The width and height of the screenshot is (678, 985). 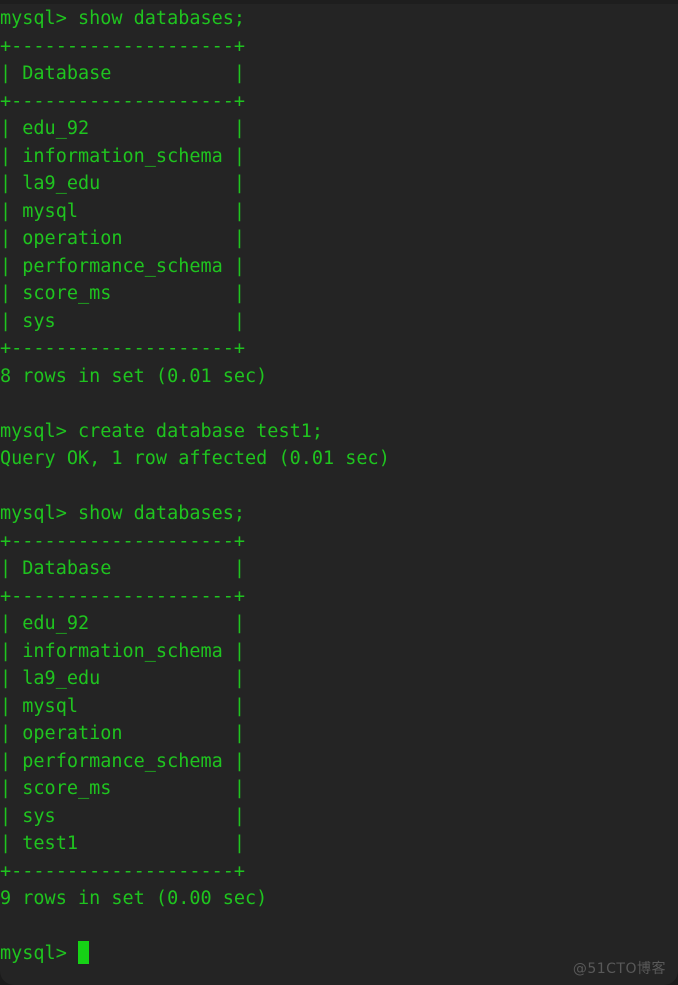 What do you see at coordinates (162, 431) in the screenshot?
I see `terminal-line: mysql> create database test1;` at bounding box center [162, 431].